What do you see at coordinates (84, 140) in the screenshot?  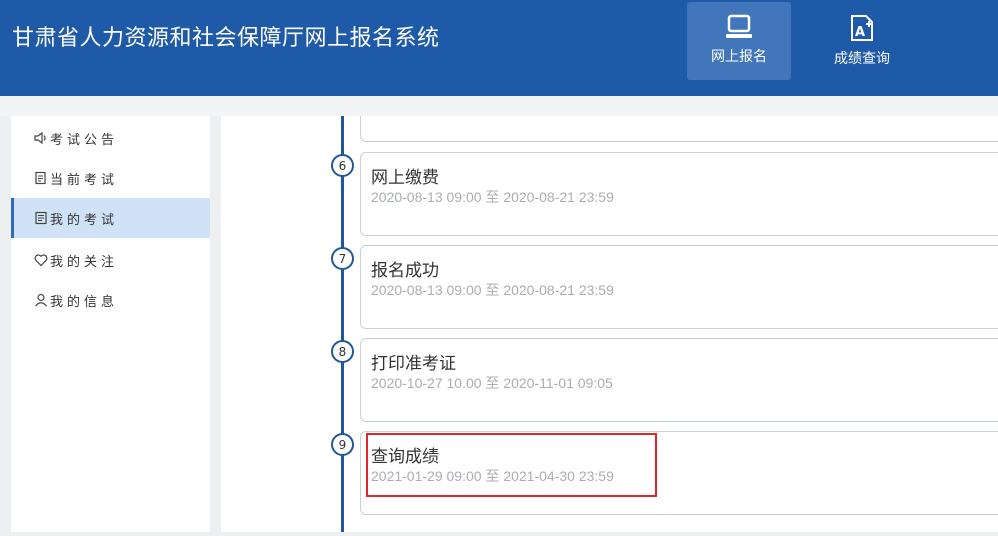 I see `sidebar-item-label: 考试公告` at bounding box center [84, 140].